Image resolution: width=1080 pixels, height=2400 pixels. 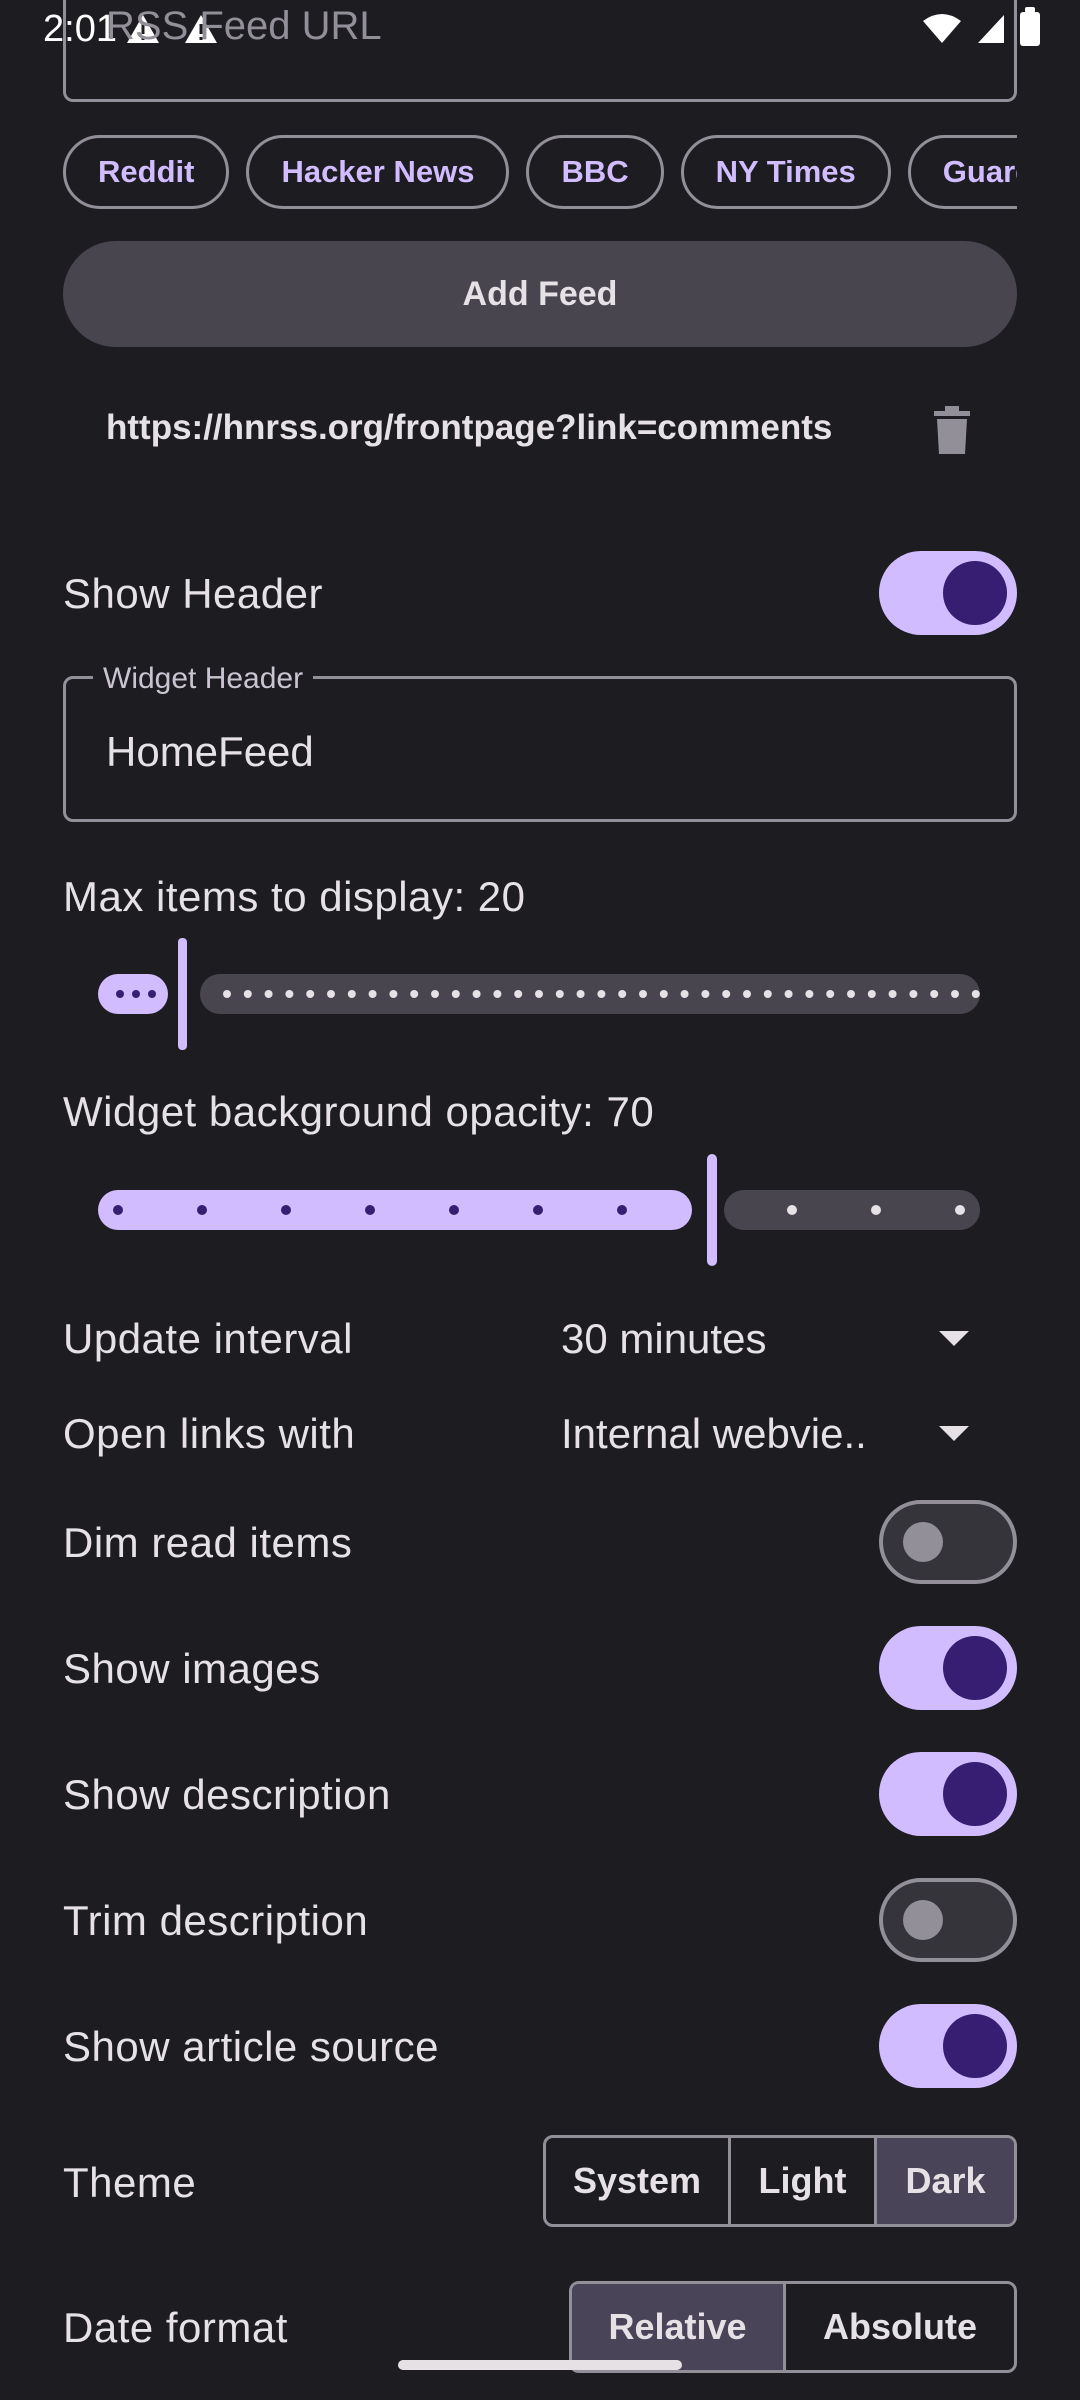 What do you see at coordinates (771, 1338) in the screenshot?
I see `update-interval-dropdown: 30 minutes` at bounding box center [771, 1338].